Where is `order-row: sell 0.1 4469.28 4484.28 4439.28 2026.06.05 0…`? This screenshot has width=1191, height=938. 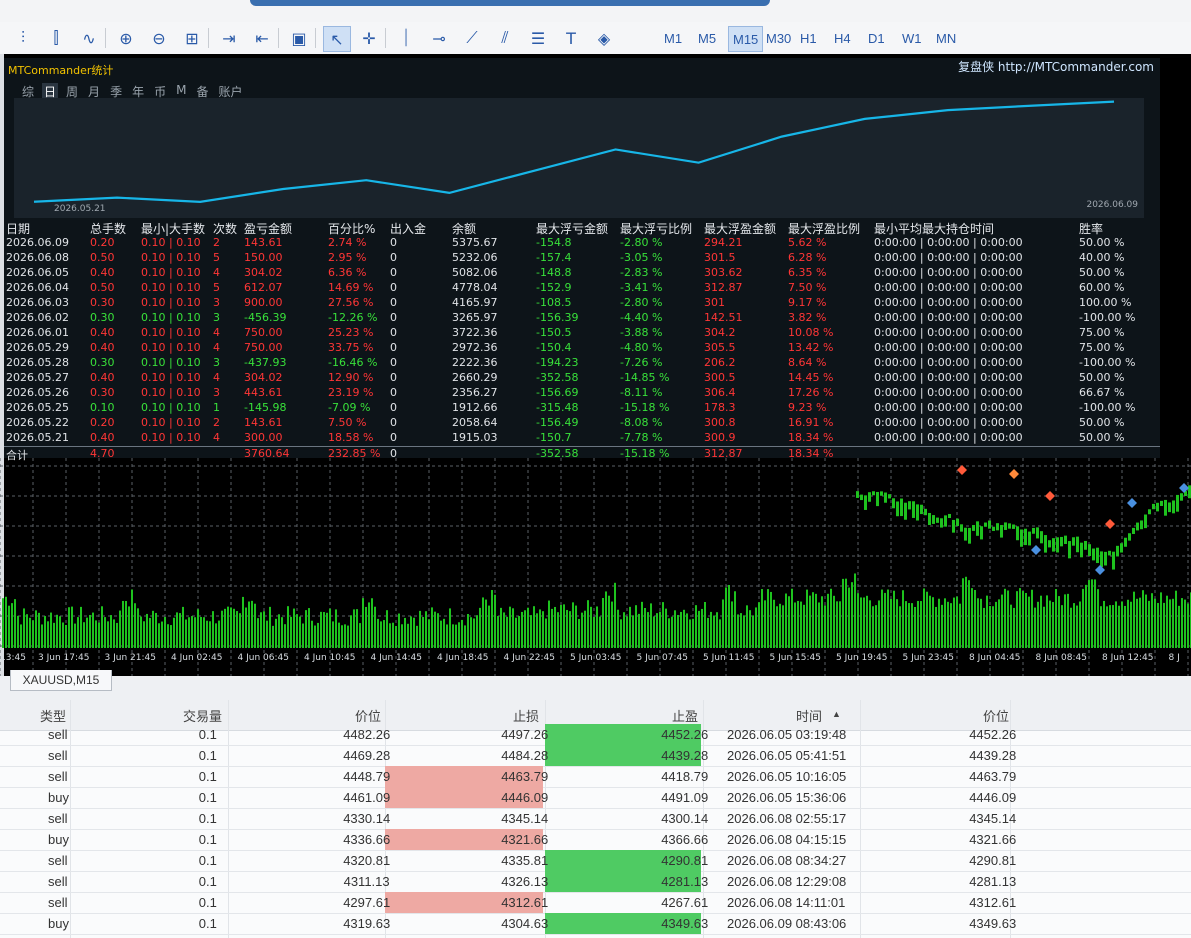
order-row: sell 0.1 4469.28 4484.28 4439.28 2026.06.05 0… is located at coordinates (595, 756).